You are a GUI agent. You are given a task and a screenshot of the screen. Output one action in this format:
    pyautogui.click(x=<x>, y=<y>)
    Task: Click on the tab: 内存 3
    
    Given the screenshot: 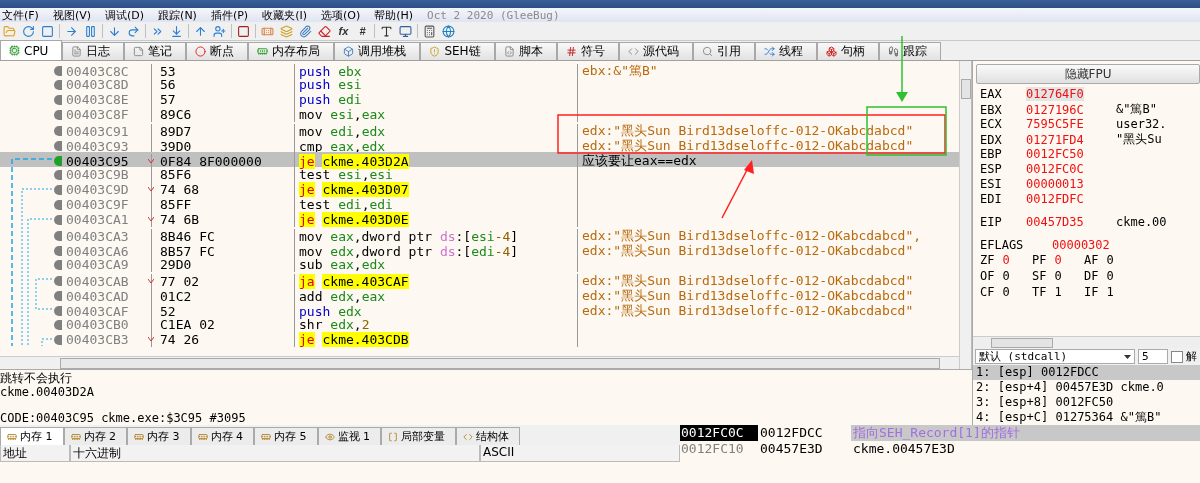 What is the action you would take?
    pyautogui.click(x=159, y=436)
    